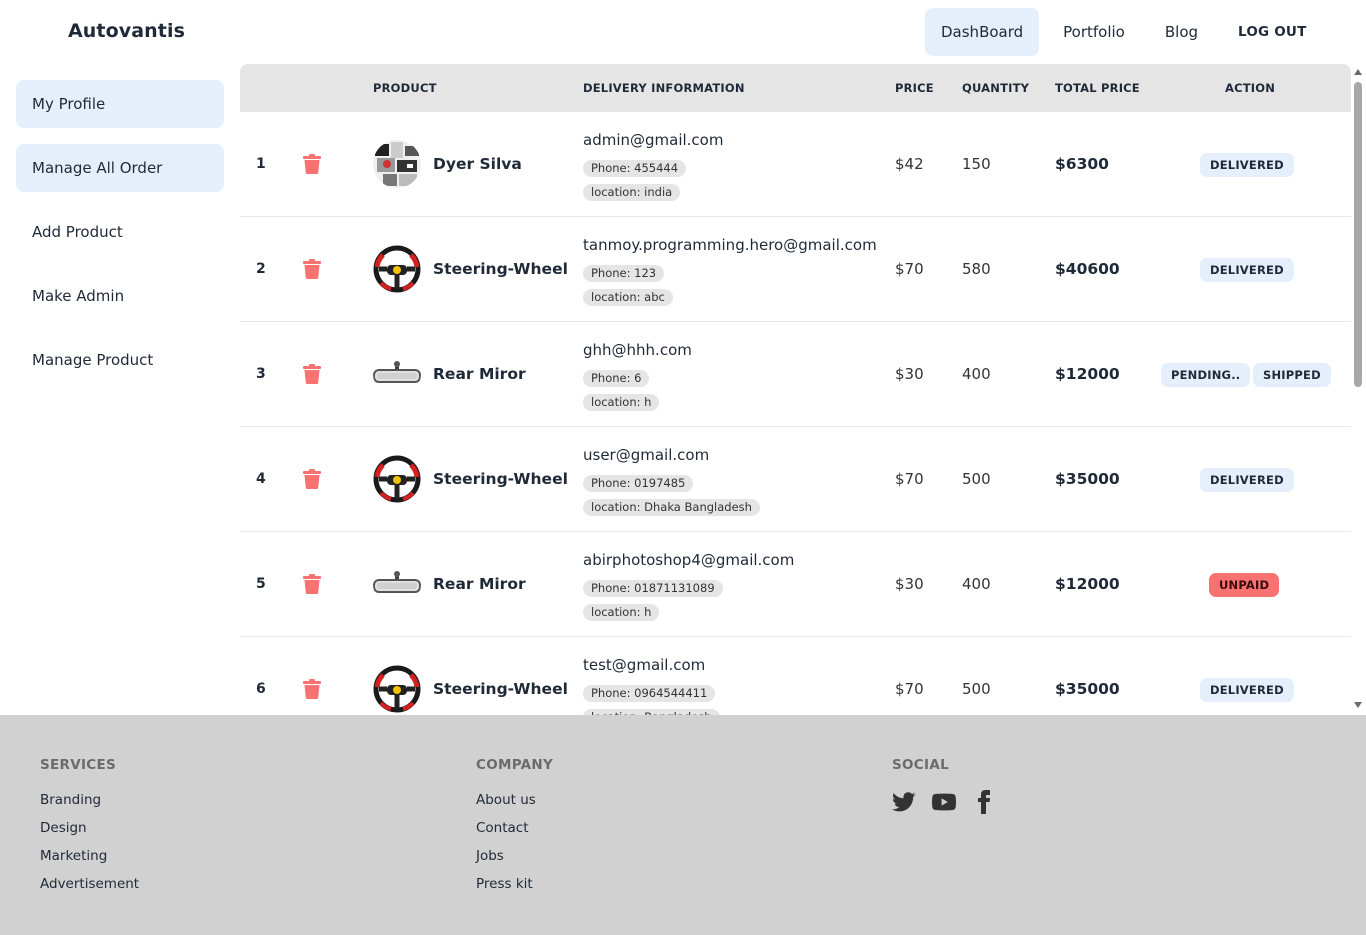 The width and height of the screenshot is (1366, 935). Describe the element at coordinates (261, 689) in the screenshot. I see `row-index: 6` at that location.